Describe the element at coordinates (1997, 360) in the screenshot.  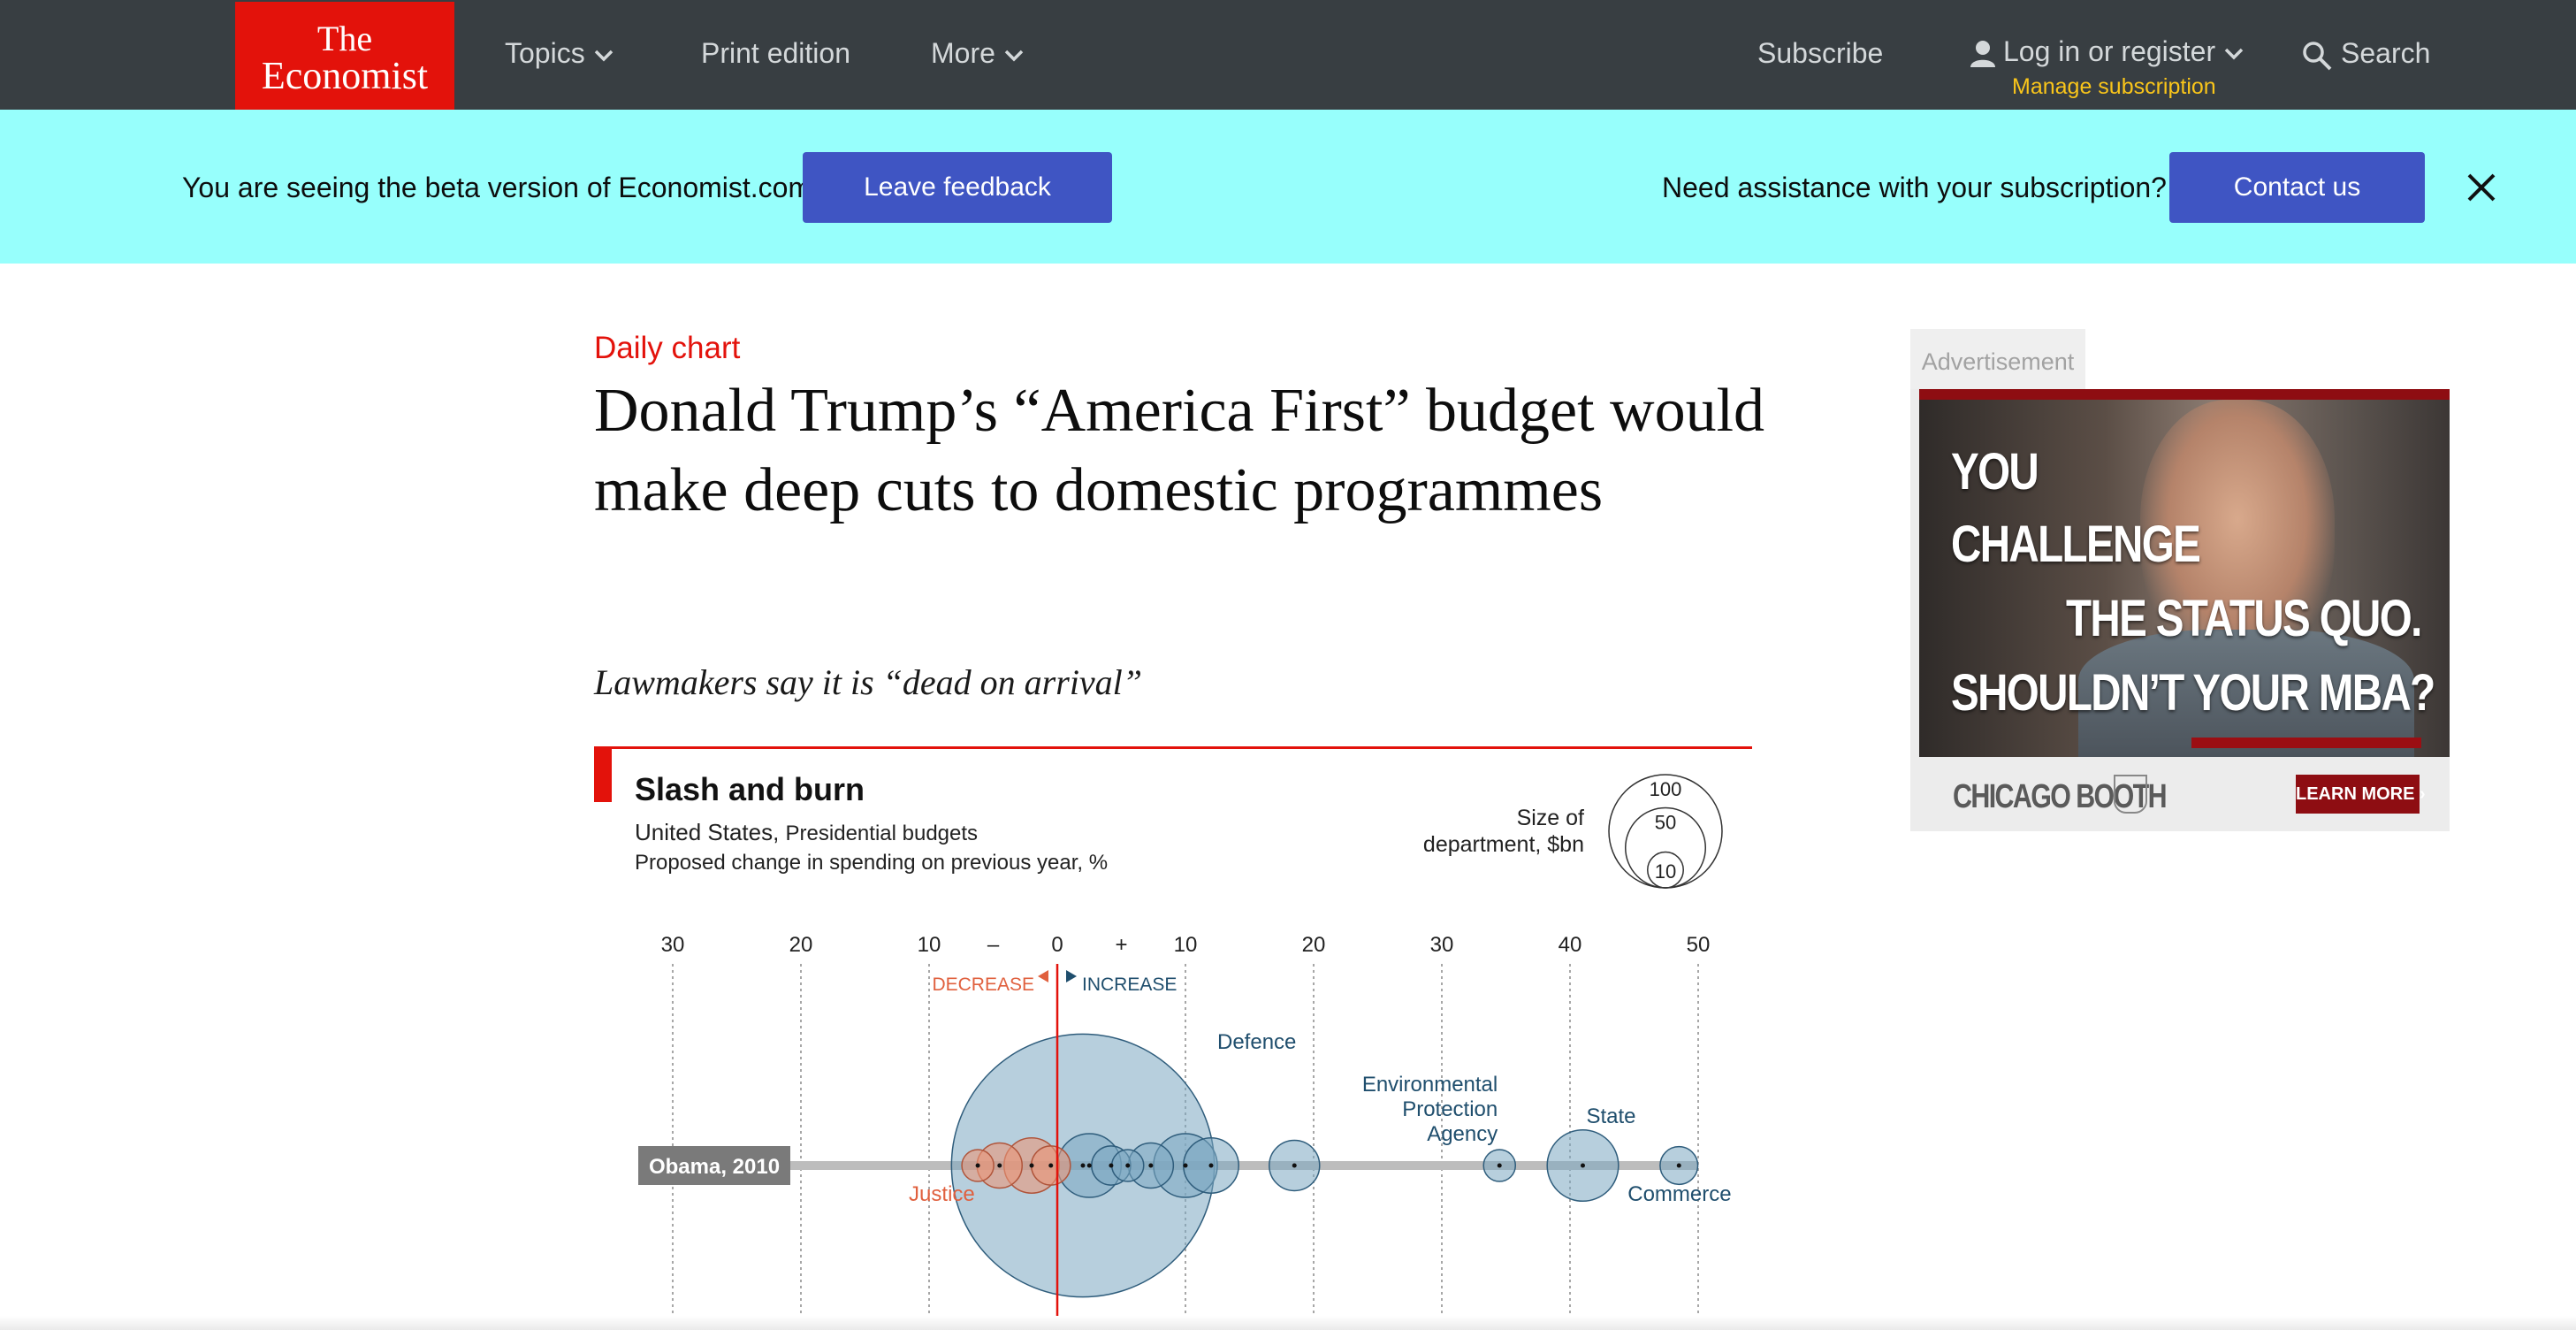
I see `advertisement-label: Advertisement` at that location.